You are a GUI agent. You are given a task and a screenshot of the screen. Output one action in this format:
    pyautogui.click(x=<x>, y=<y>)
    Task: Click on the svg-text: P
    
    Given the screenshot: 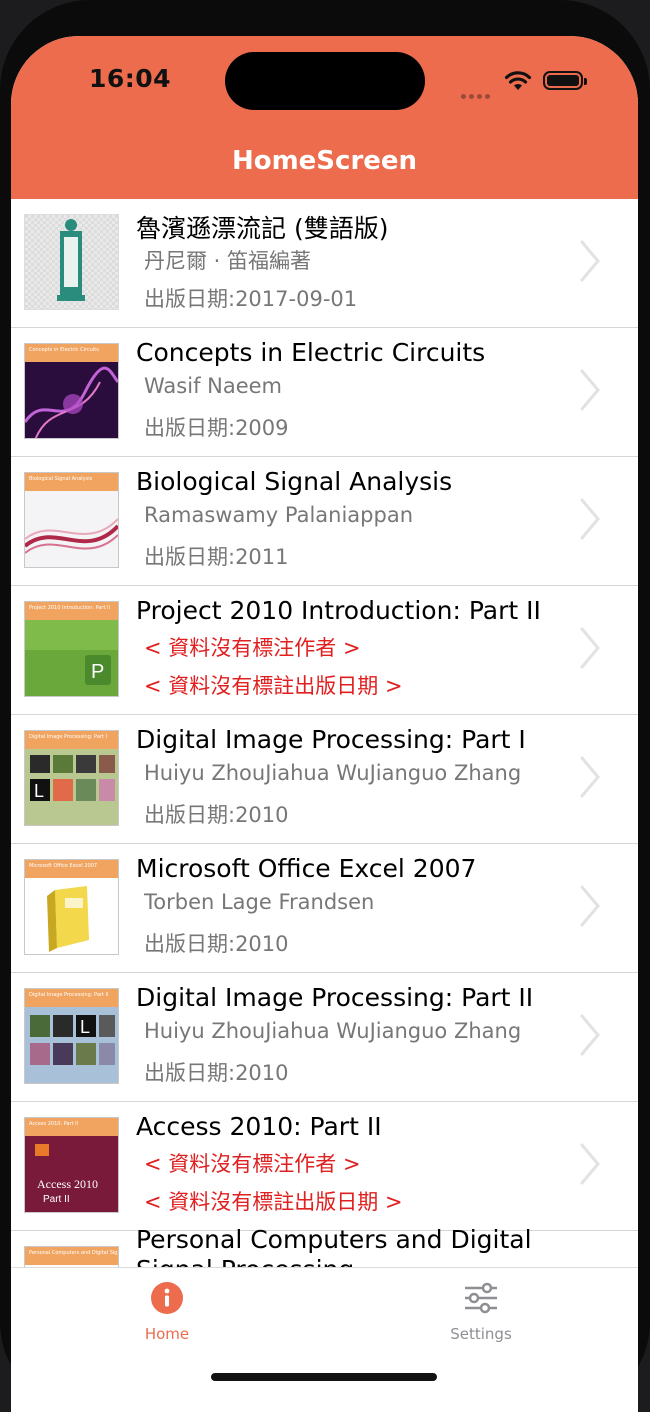 What is the action you would take?
    pyautogui.click(x=97, y=672)
    